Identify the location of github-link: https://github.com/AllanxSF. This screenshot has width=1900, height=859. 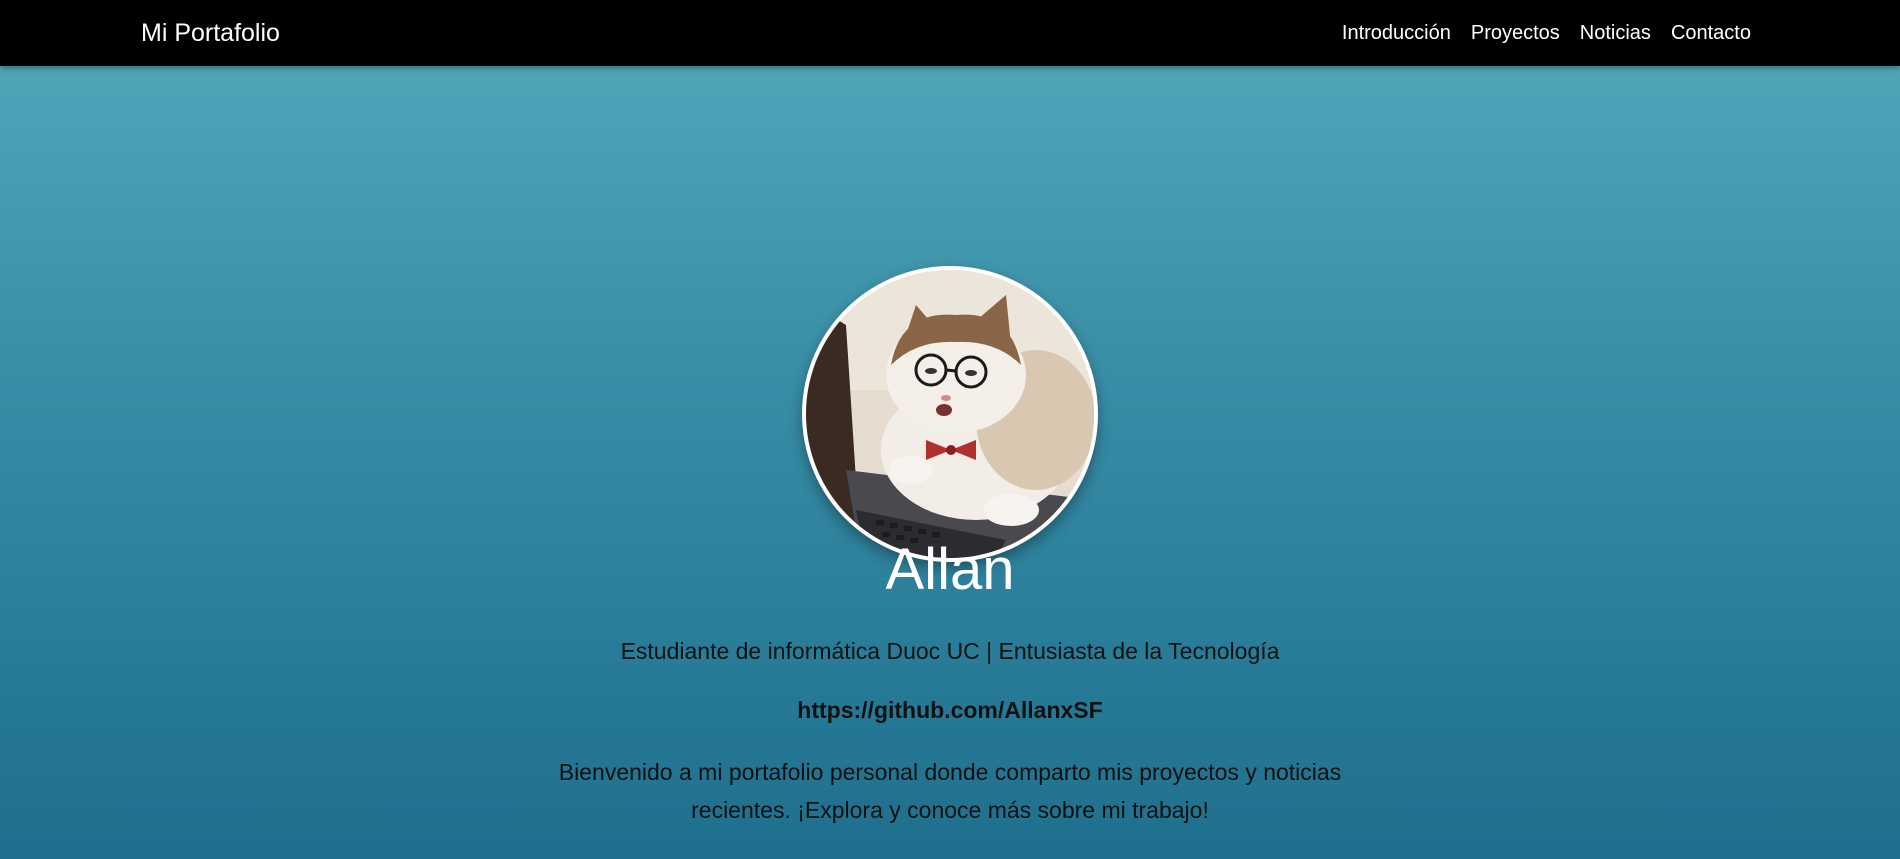
(949, 710).